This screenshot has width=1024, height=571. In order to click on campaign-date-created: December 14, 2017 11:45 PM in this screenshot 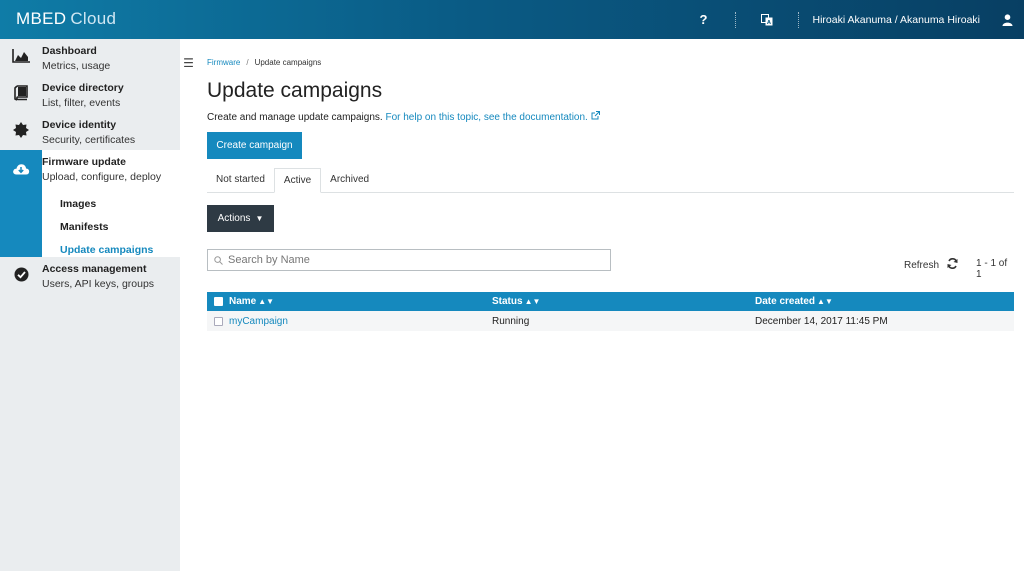, I will do `click(821, 321)`.